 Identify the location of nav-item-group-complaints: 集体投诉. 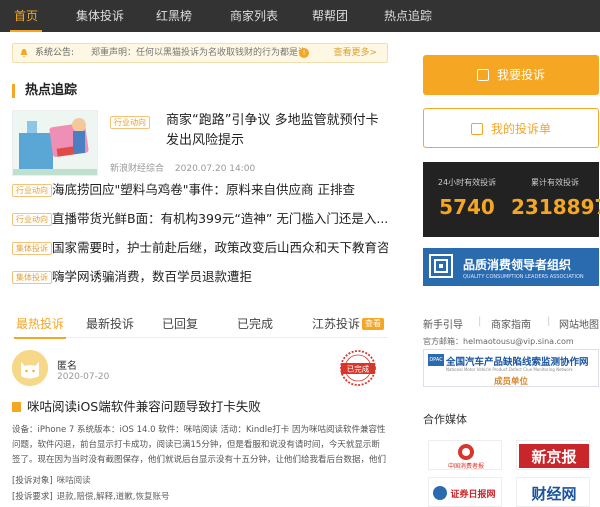
(100, 16).